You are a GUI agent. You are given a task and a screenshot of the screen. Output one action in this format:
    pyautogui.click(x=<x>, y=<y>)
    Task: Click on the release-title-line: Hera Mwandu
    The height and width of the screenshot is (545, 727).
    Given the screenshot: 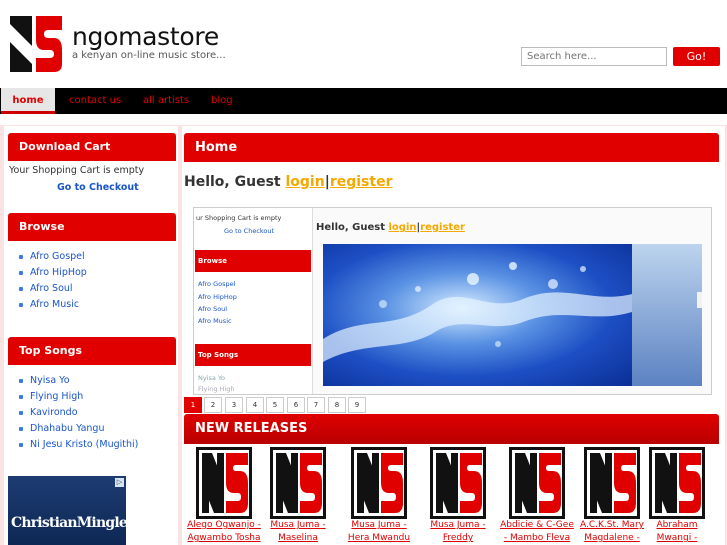 What is the action you would take?
    pyautogui.click(x=379, y=538)
    